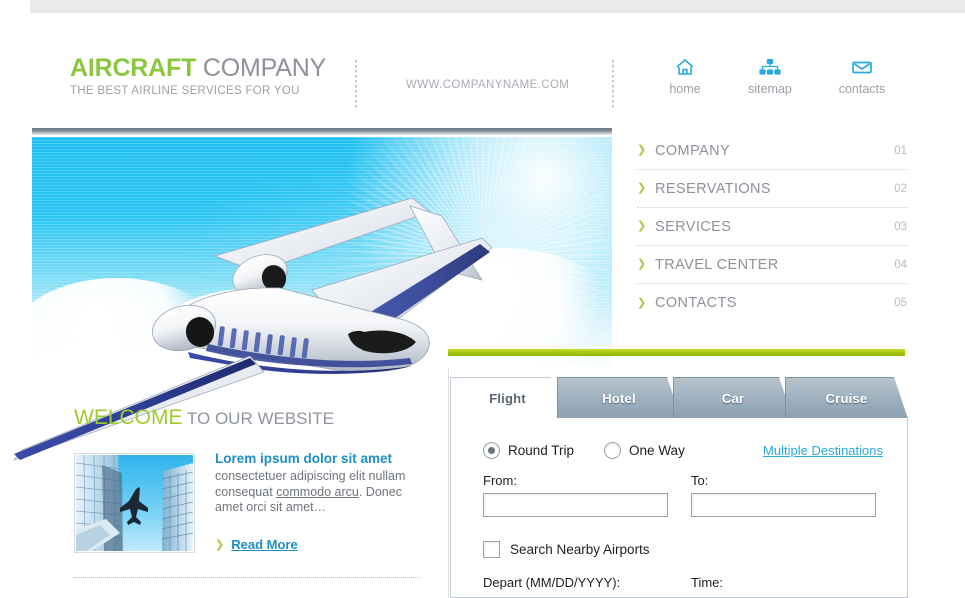 This screenshot has width=965, height=598. Describe the element at coordinates (676, 352) in the screenshot. I see `green-divider-bar` at that location.